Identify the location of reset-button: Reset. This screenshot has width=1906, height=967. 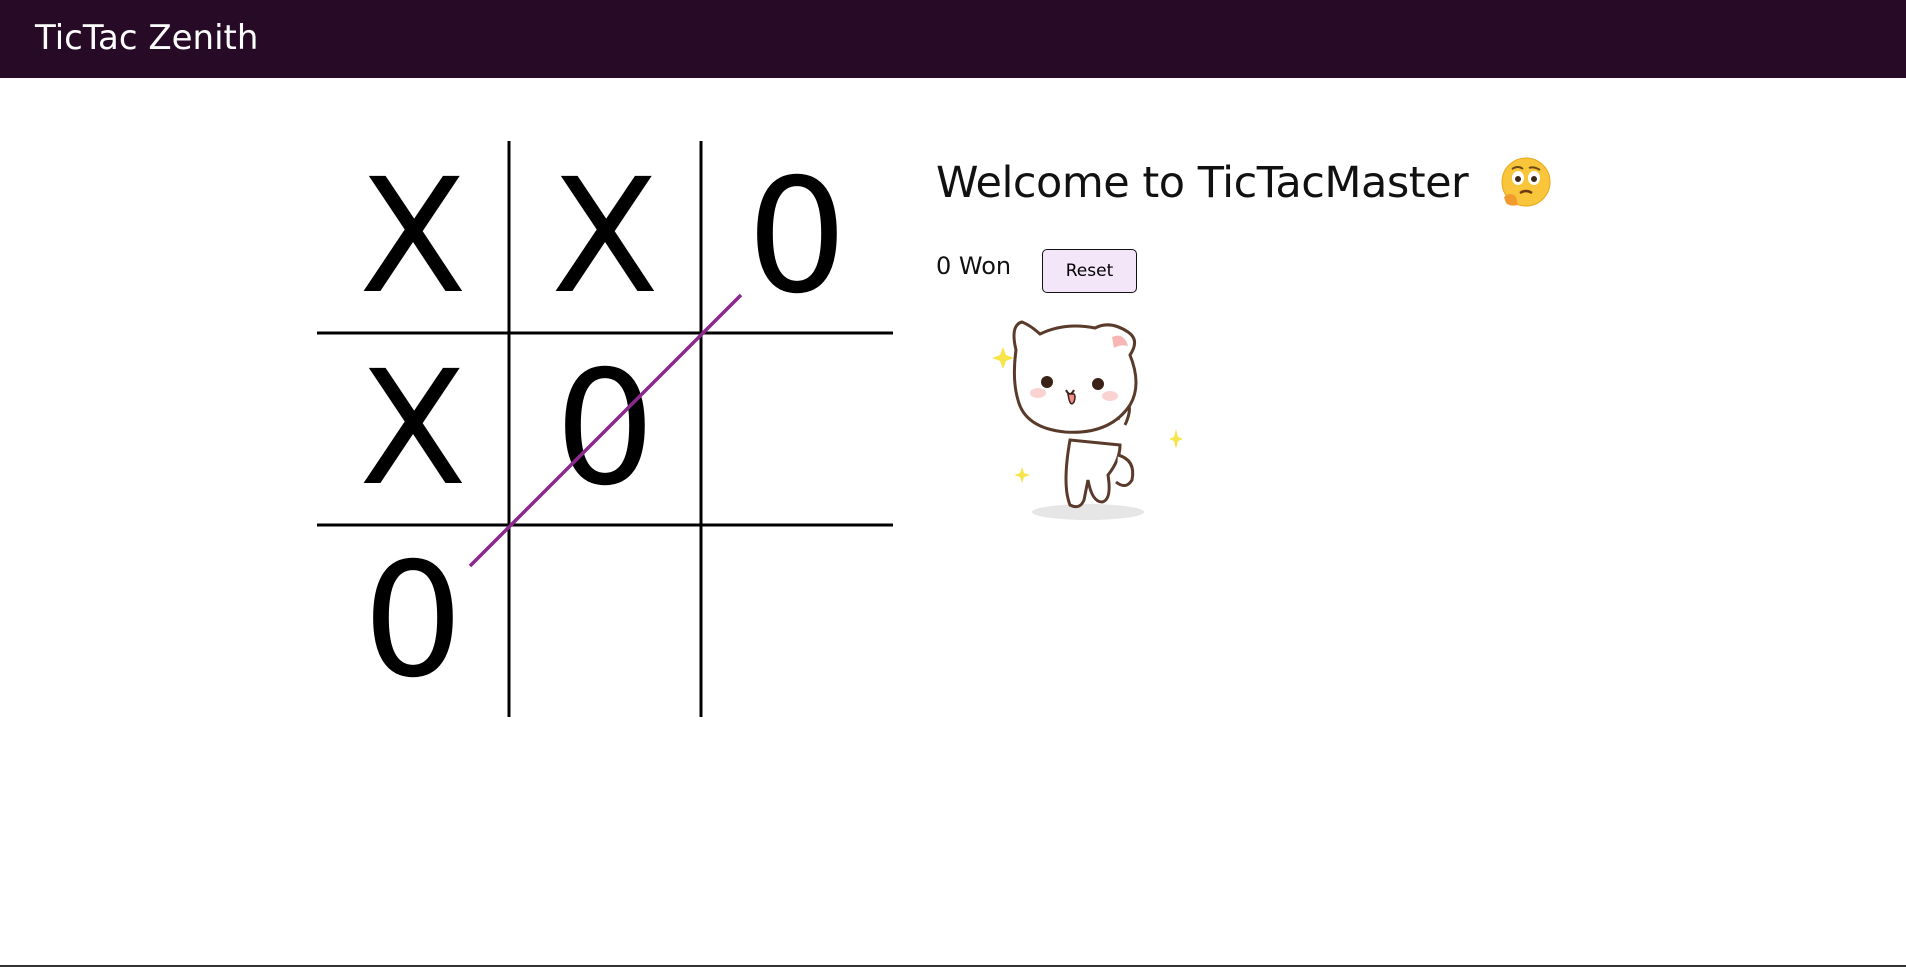
(1089, 271).